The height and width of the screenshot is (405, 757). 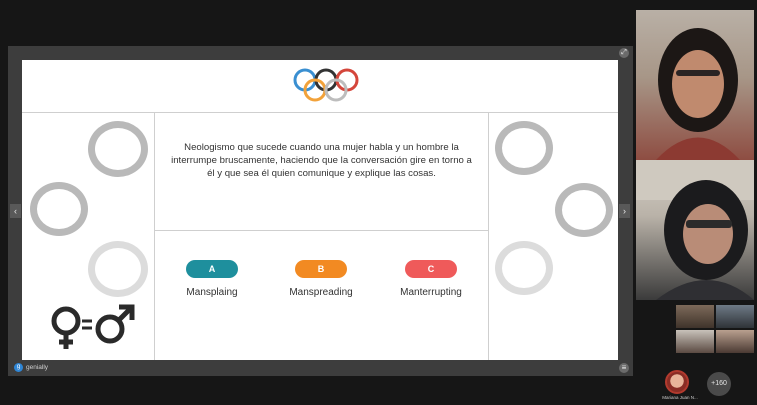 I want to click on player-bottom-bar: g genially ≡, so click(x=320, y=368).